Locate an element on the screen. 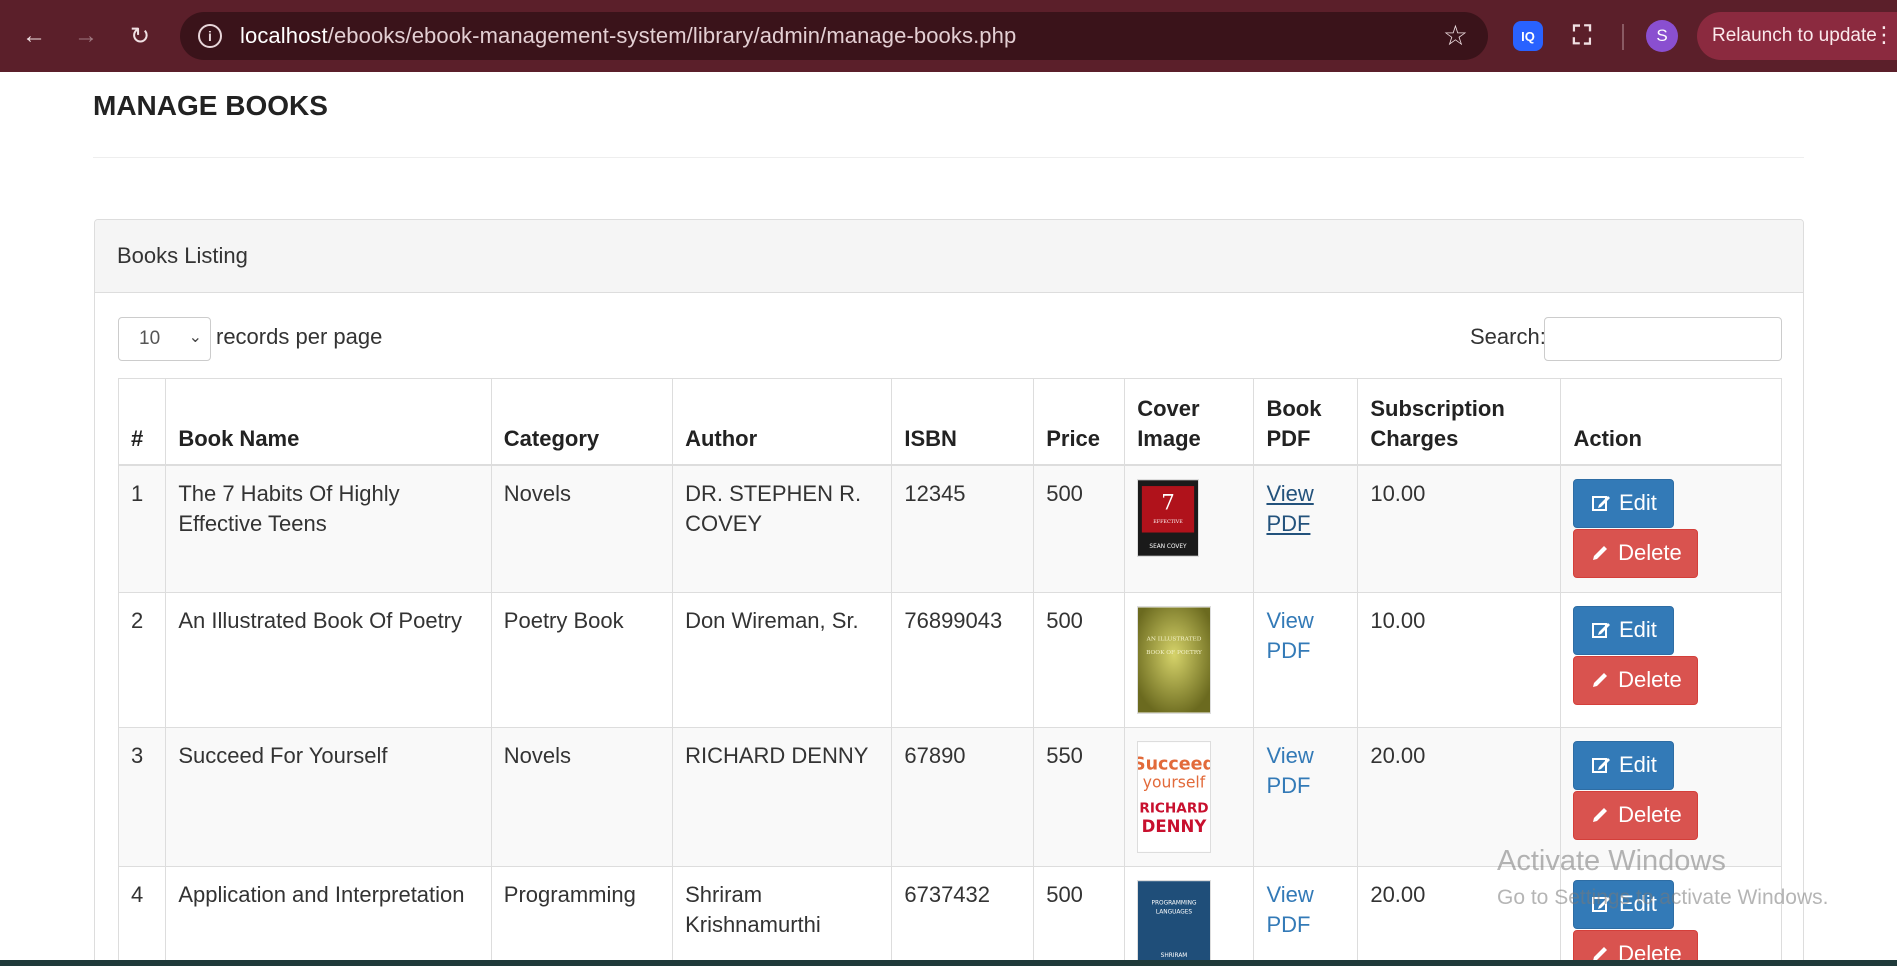 This screenshot has height=966, width=1897. column-header-book-name: Book Name is located at coordinates (328, 422).